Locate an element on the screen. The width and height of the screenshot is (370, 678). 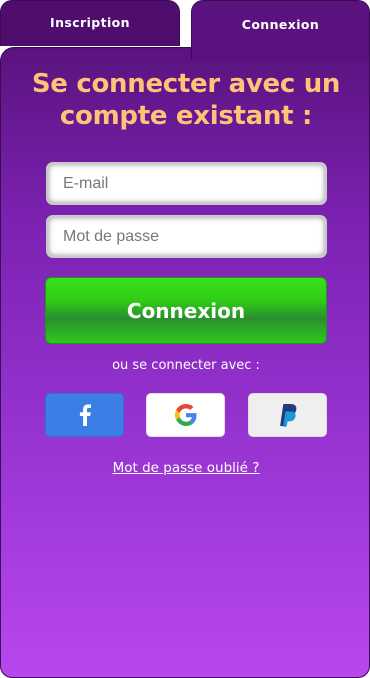
tab-inscription-label: Inscription is located at coordinates (90, 22).